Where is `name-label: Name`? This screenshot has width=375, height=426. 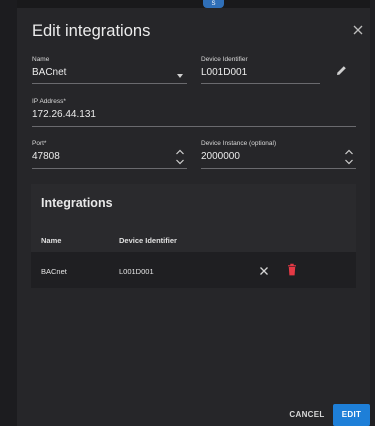 name-label: Name is located at coordinates (41, 59).